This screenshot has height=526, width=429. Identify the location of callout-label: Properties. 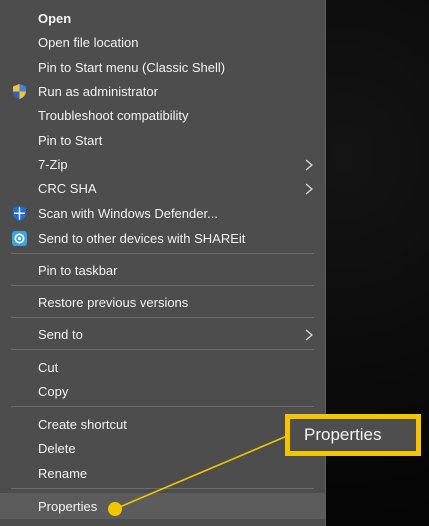
(343, 434).